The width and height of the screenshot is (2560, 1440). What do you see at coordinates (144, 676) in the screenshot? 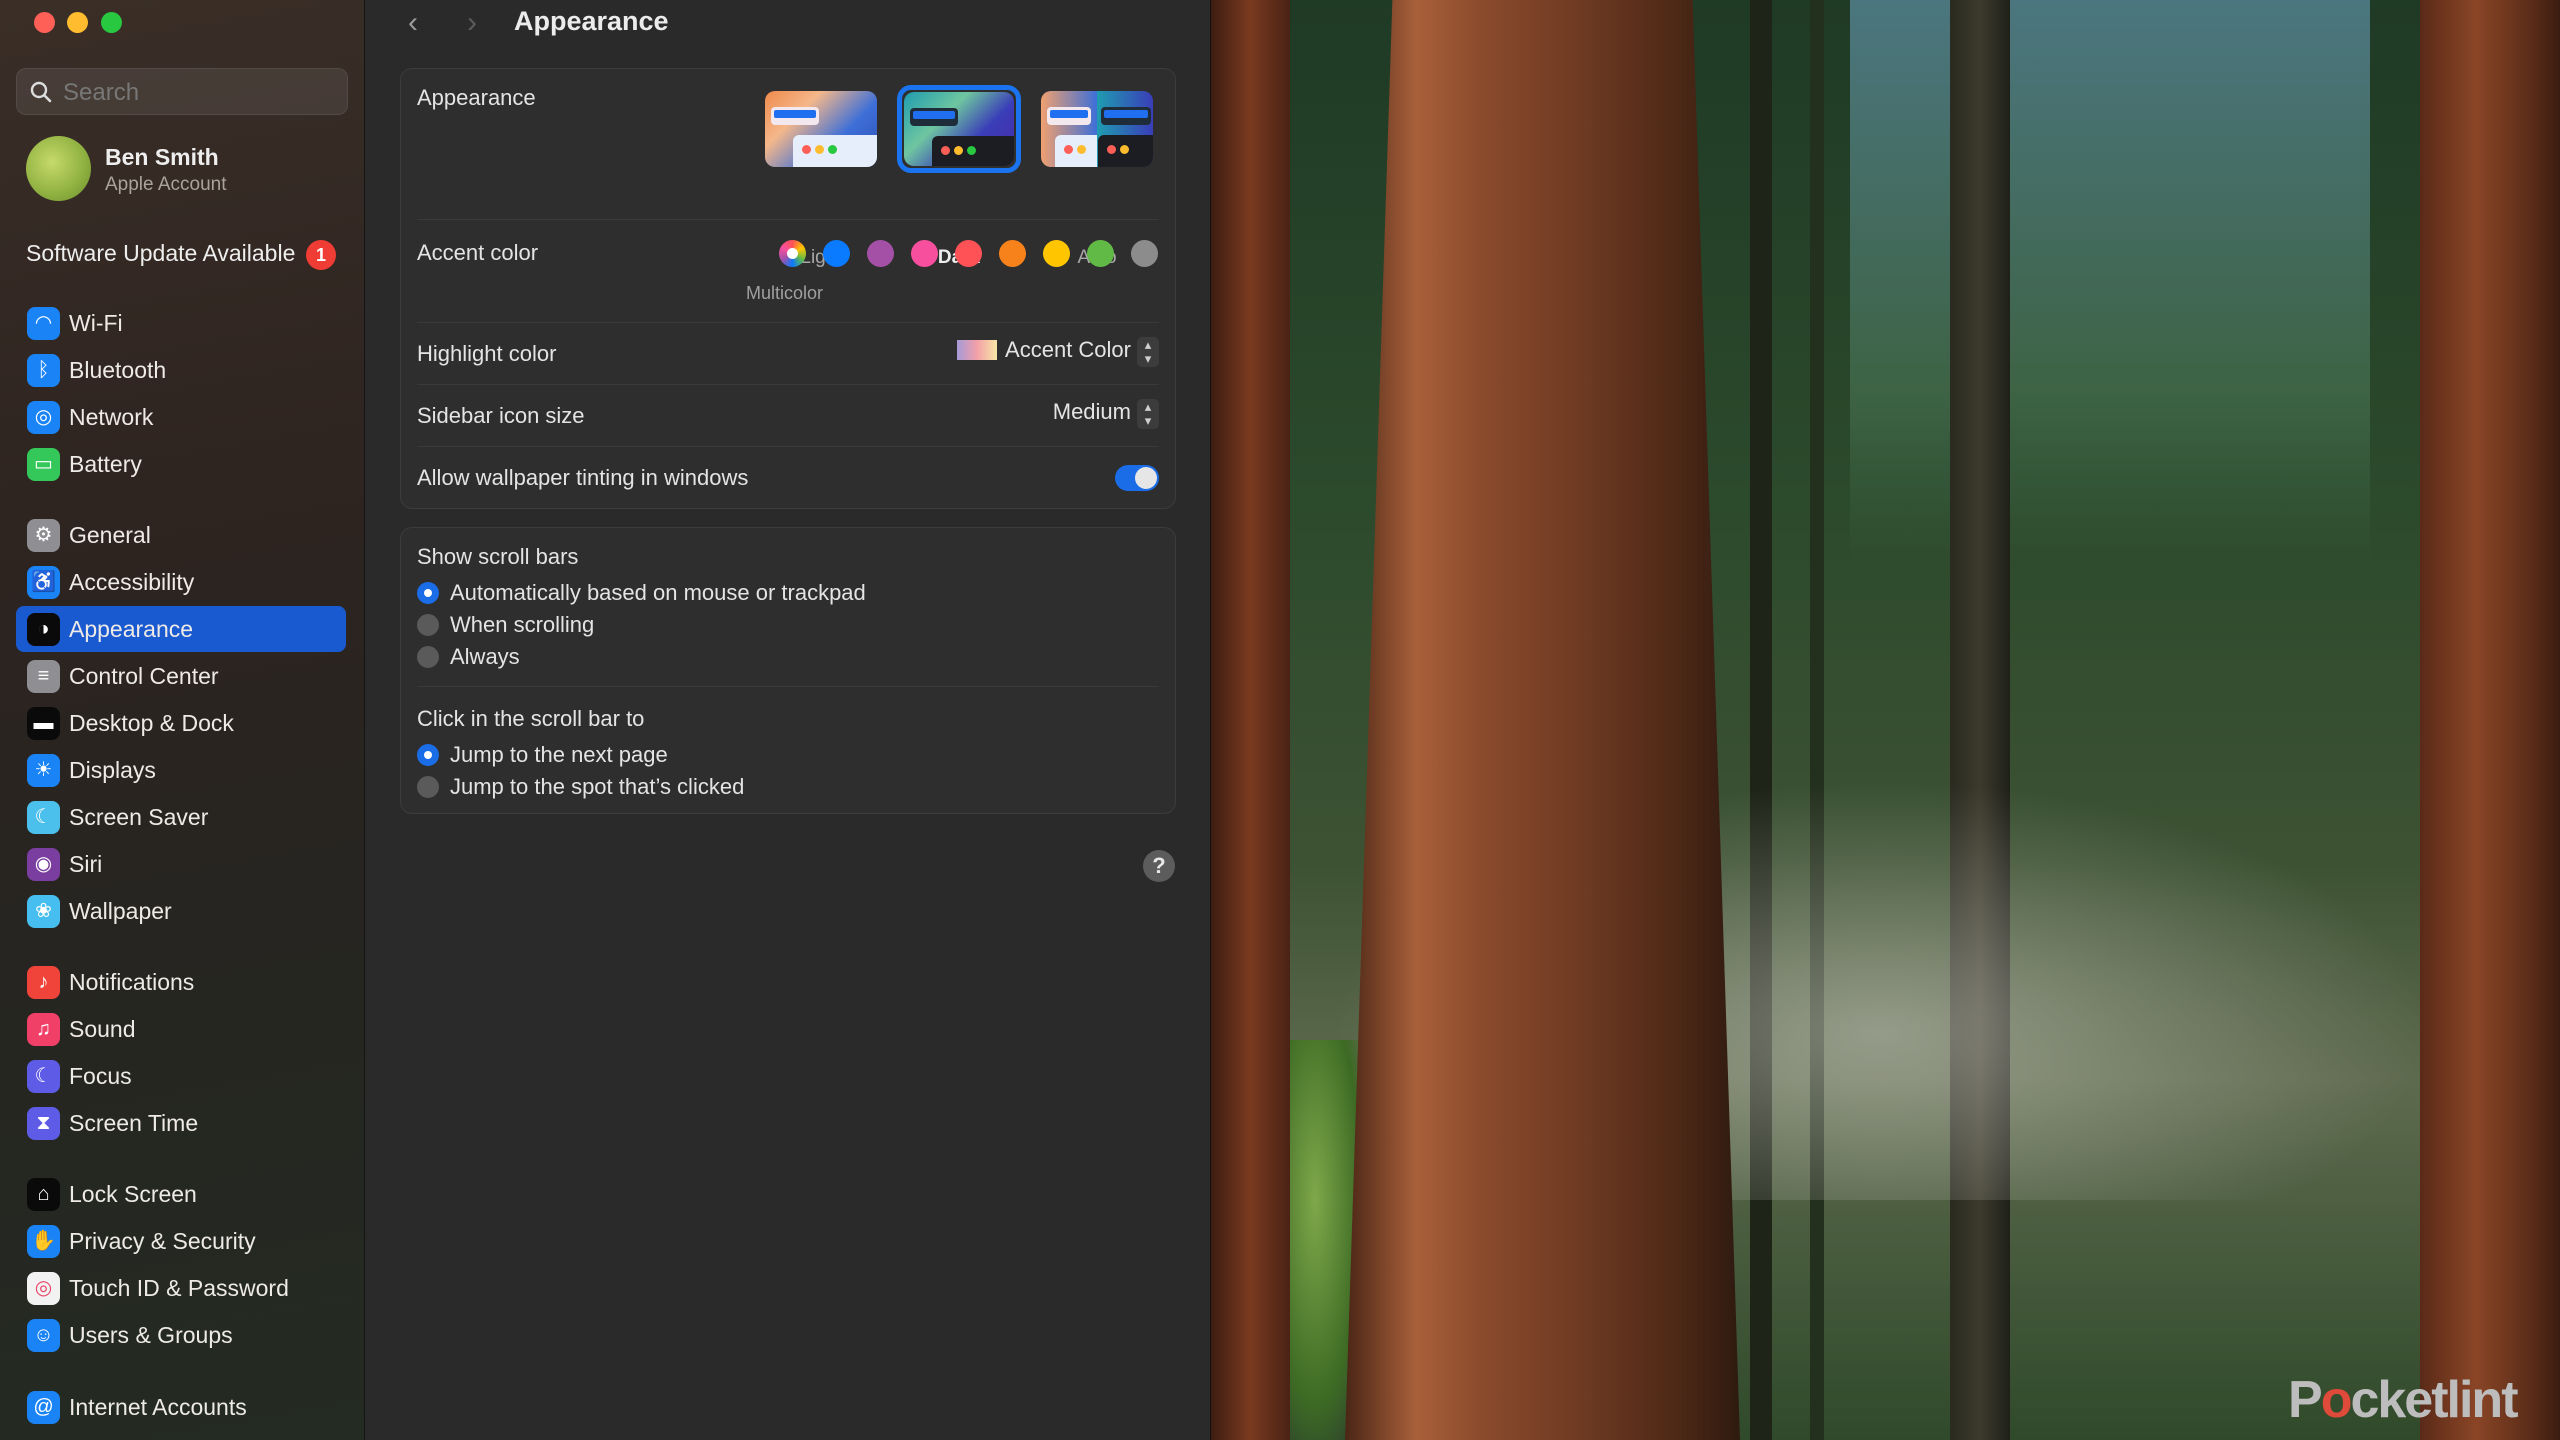
I see `sidebar-item-label: Control Center` at bounding box center [144, 676].